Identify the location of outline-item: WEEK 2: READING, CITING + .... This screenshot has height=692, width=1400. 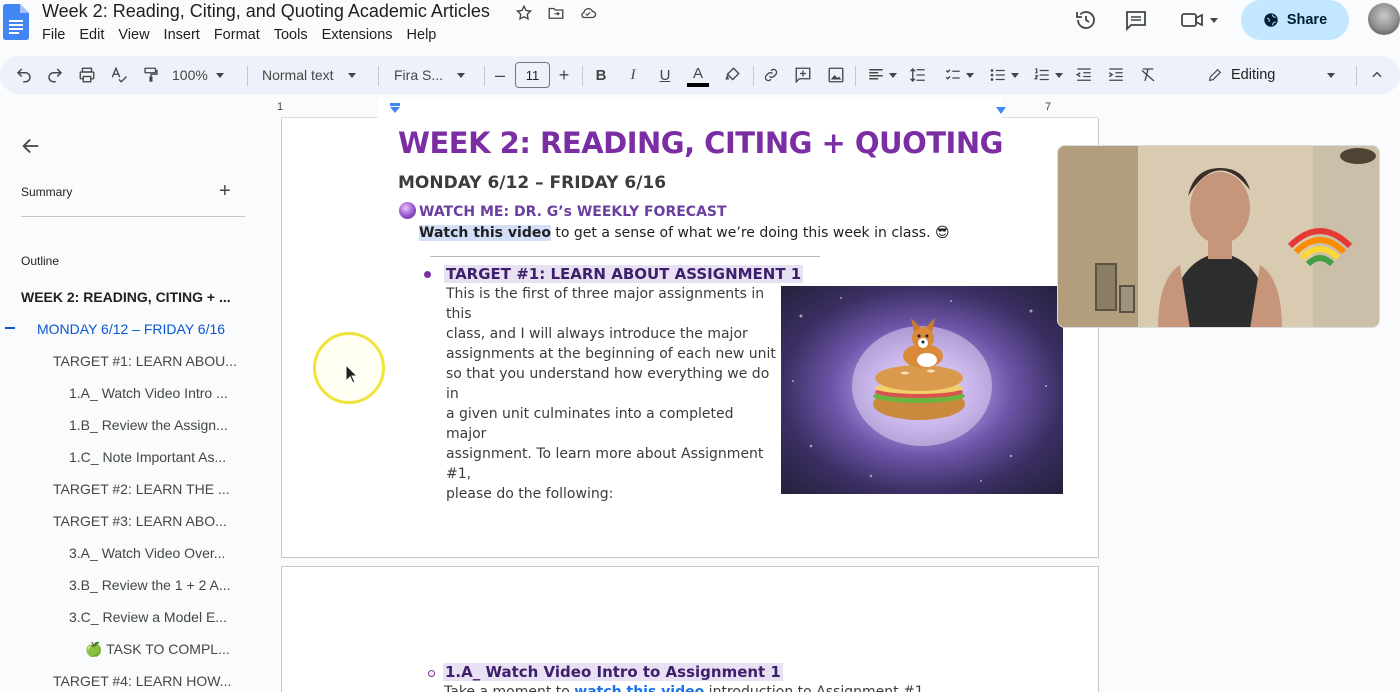
(126, 297).